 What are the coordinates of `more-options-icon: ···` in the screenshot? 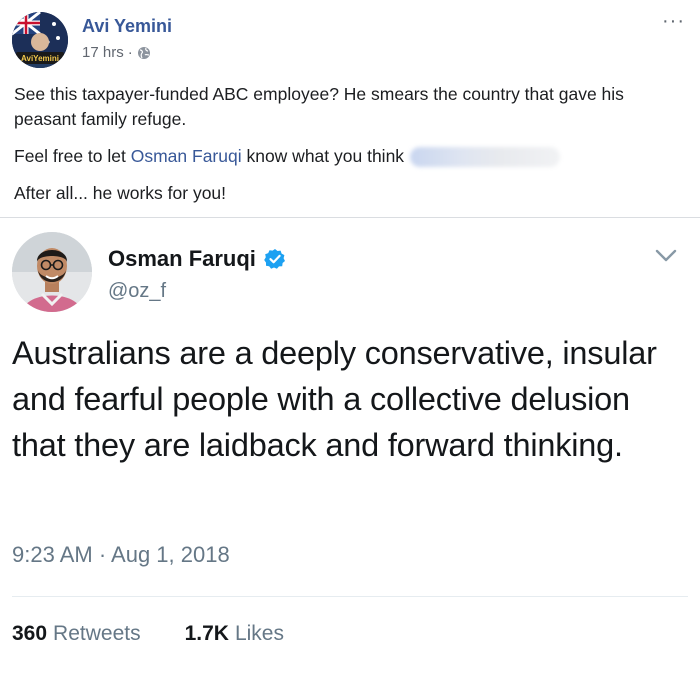 It's located at (675, 21).